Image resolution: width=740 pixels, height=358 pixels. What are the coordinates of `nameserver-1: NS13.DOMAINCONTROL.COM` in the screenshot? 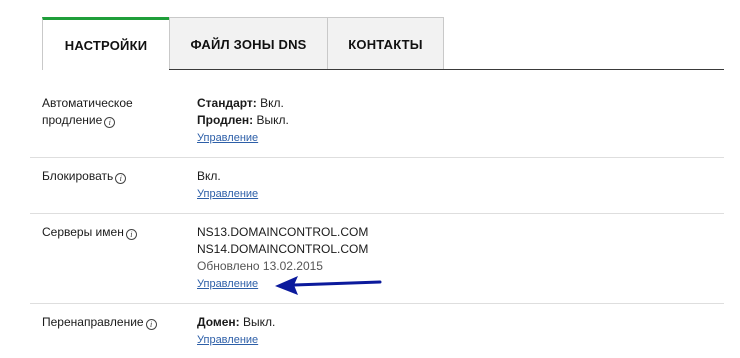 It's located at (283, 232).